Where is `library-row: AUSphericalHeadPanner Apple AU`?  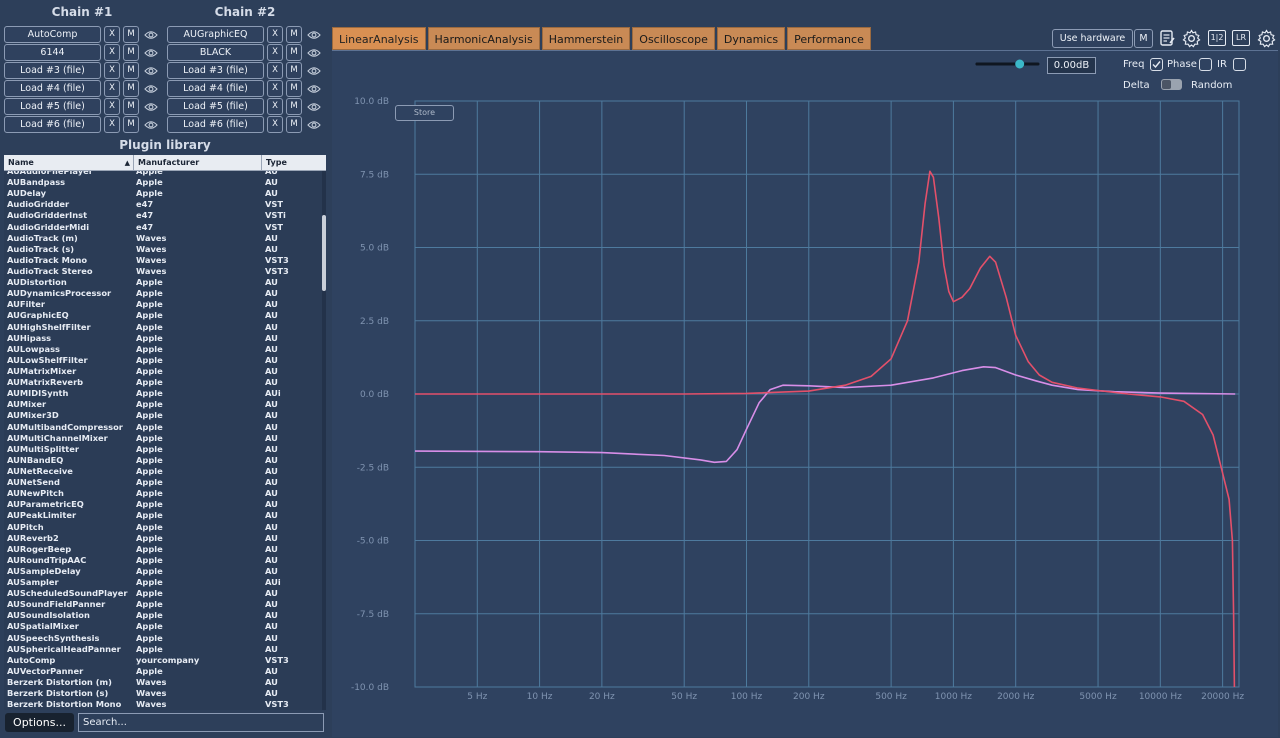
library-row: AUSphericalHeadPanner Apple AU is located at coordinates (163, 649).